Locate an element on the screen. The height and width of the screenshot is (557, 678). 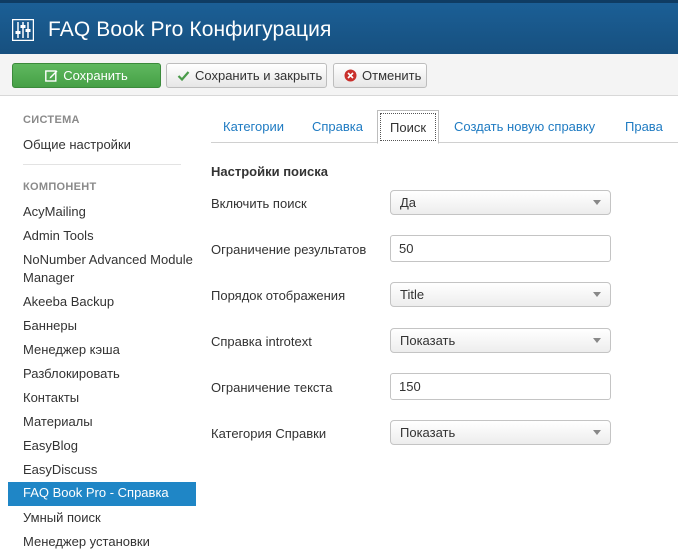
save-button: Сохранить is located at coordinates (86, 75).